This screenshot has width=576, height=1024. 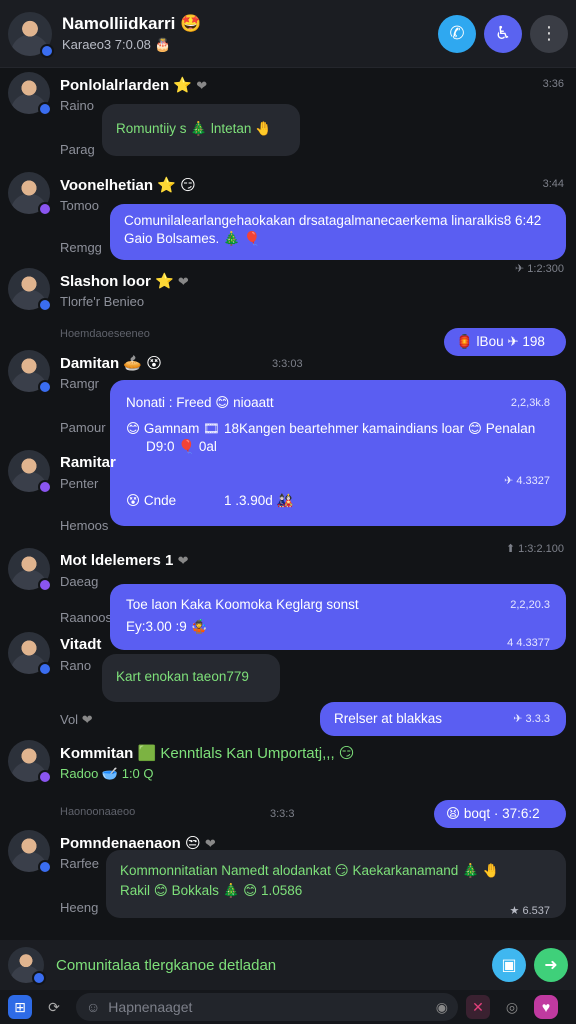 I want to click on message-item: Vitadt Rano Kart enokan taeon779, so click(x=288, y=668).